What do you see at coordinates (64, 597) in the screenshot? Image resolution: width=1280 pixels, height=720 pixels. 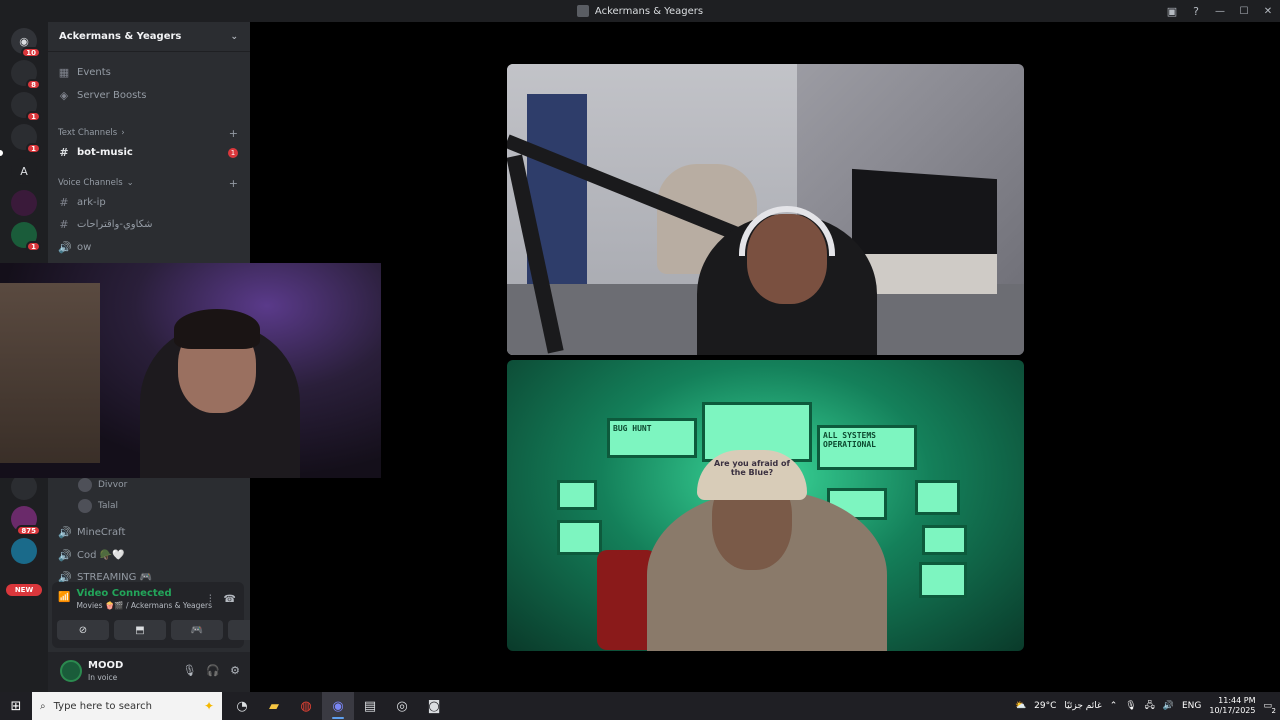 I see `signal-icon: 📶` at bounding box center [64, 597].